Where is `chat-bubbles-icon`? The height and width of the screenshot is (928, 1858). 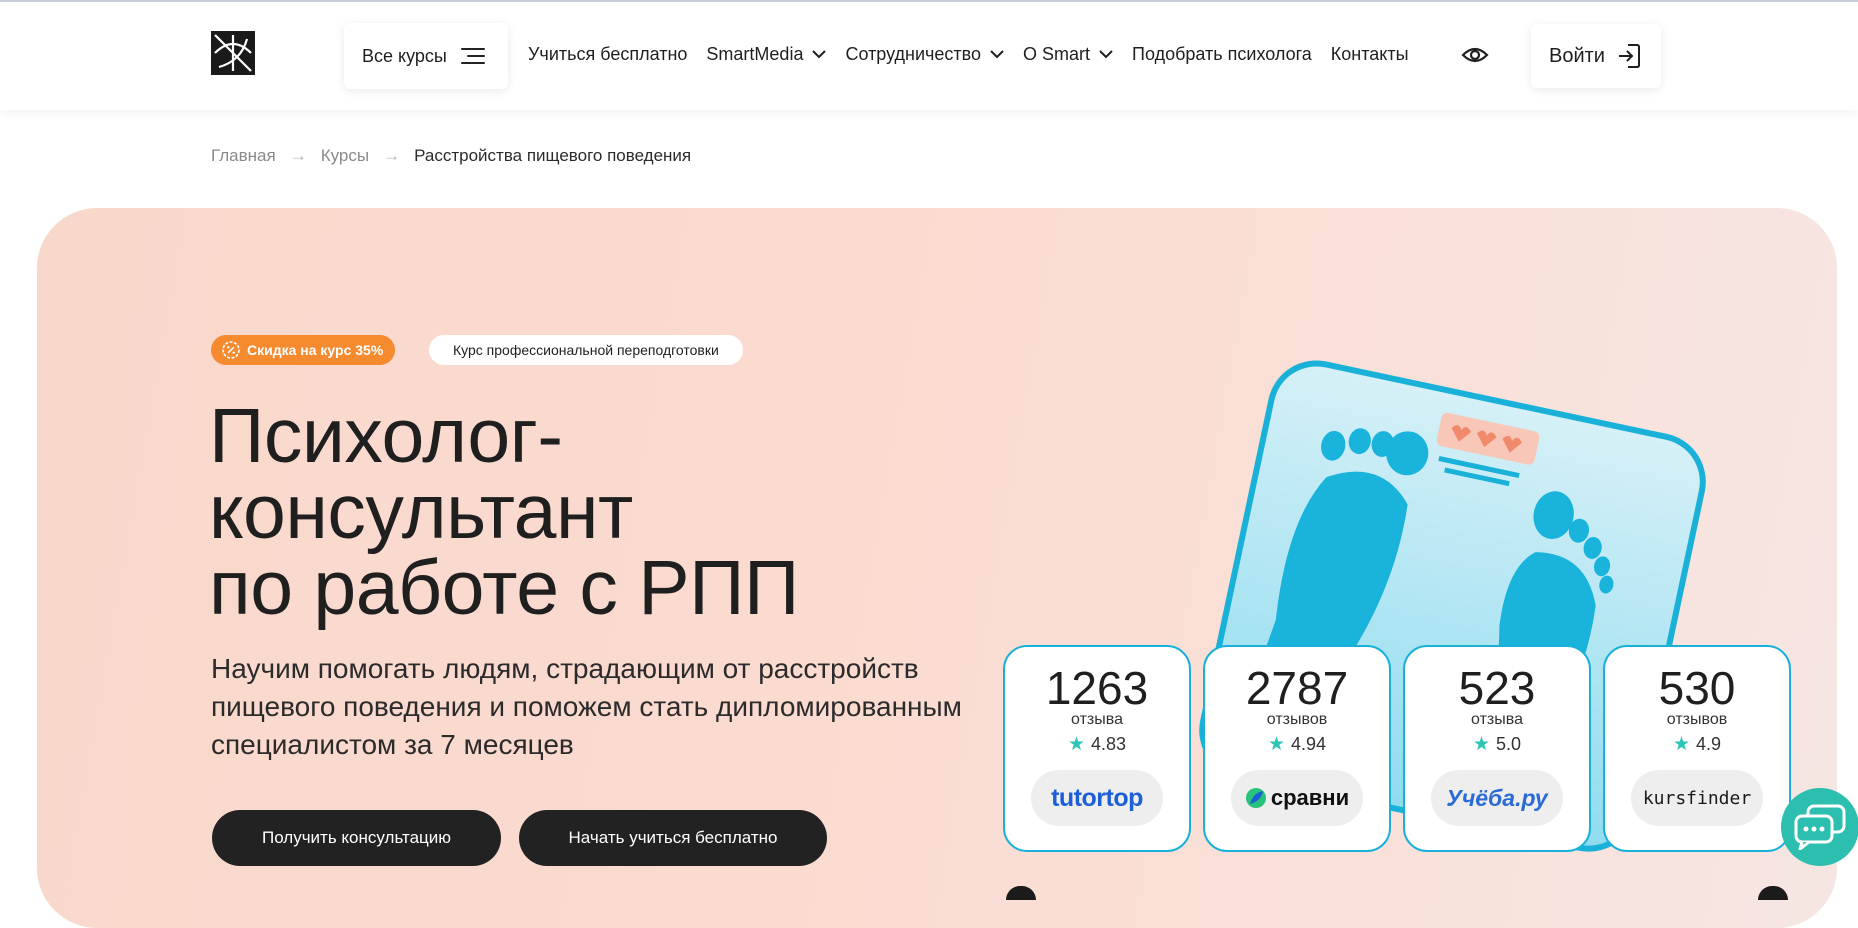
chat-bubbles-icon is located at coordinates (1820, 827).